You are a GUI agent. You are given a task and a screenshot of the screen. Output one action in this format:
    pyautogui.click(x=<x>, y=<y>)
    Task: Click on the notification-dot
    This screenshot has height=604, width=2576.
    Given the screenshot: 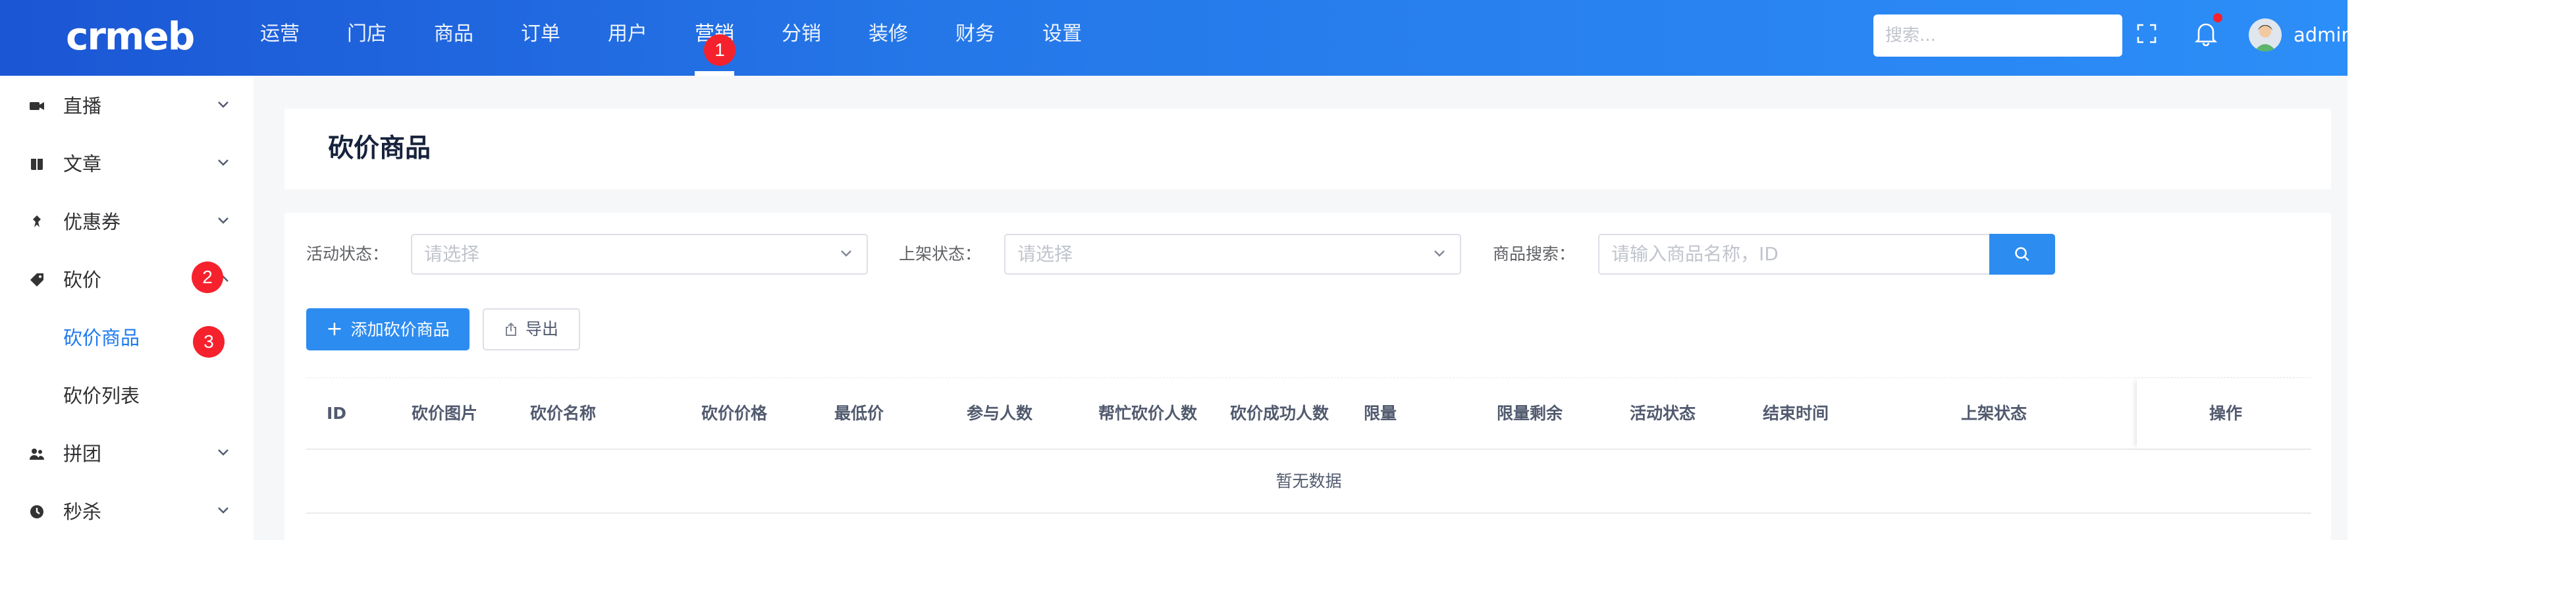 What is the action you would take?
    pyautogui.click(x=2217, y=17)
    